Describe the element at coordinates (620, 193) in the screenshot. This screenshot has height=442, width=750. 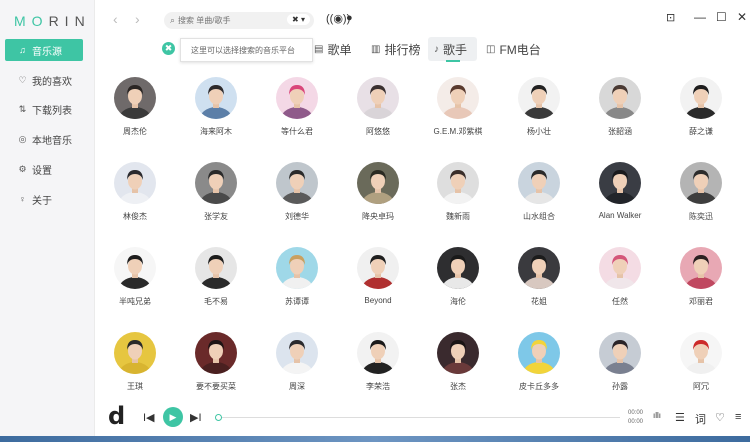
I see `singer-card: Alan Walker` at that location.